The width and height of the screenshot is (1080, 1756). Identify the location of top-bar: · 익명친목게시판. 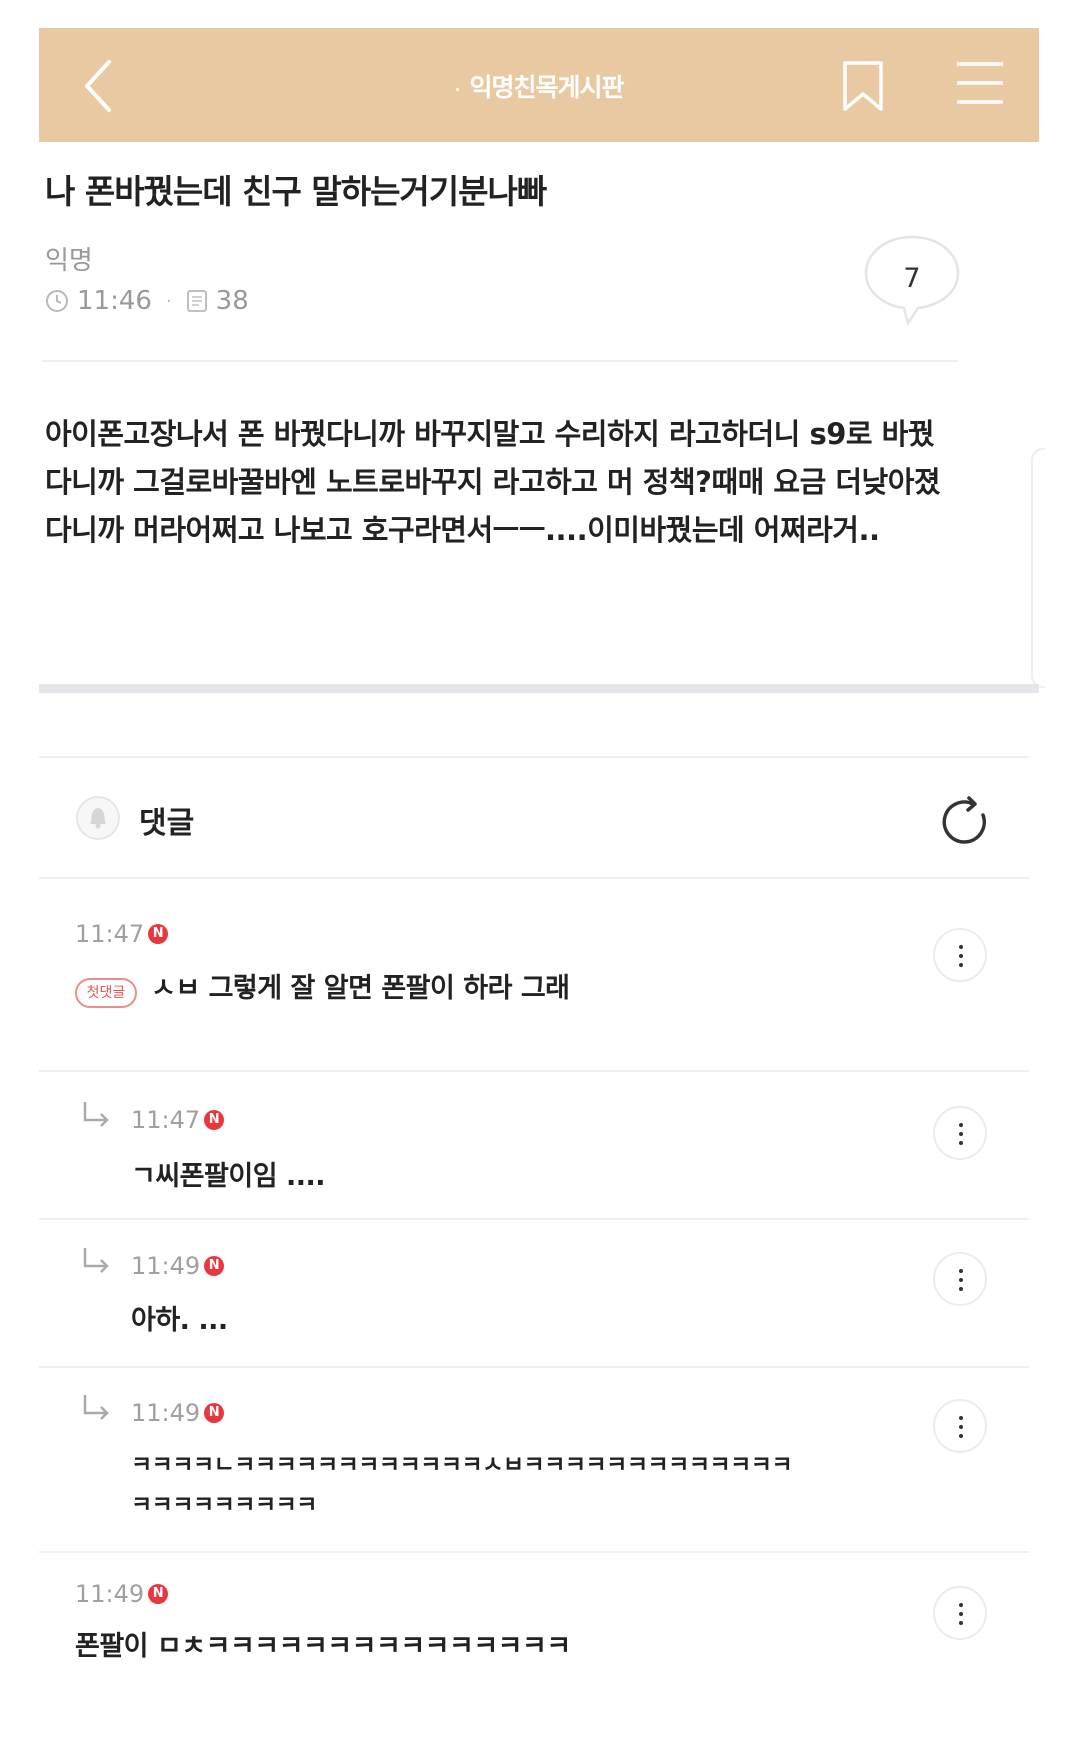
(539, 85).